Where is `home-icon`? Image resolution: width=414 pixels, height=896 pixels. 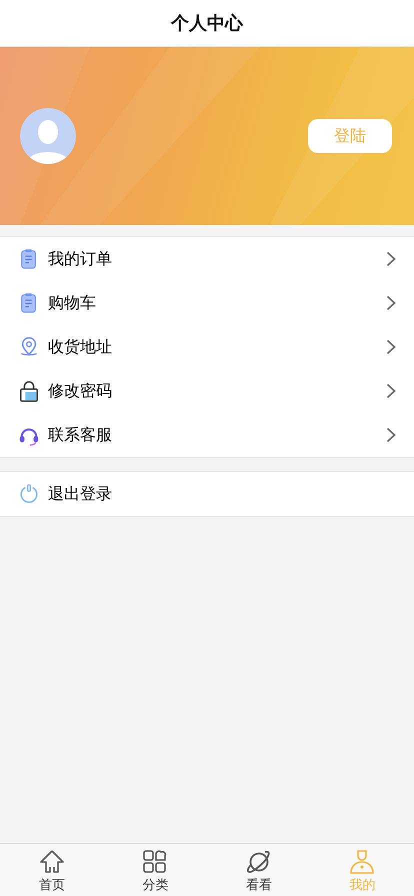
home-icon is located at coordinates (52, 862).